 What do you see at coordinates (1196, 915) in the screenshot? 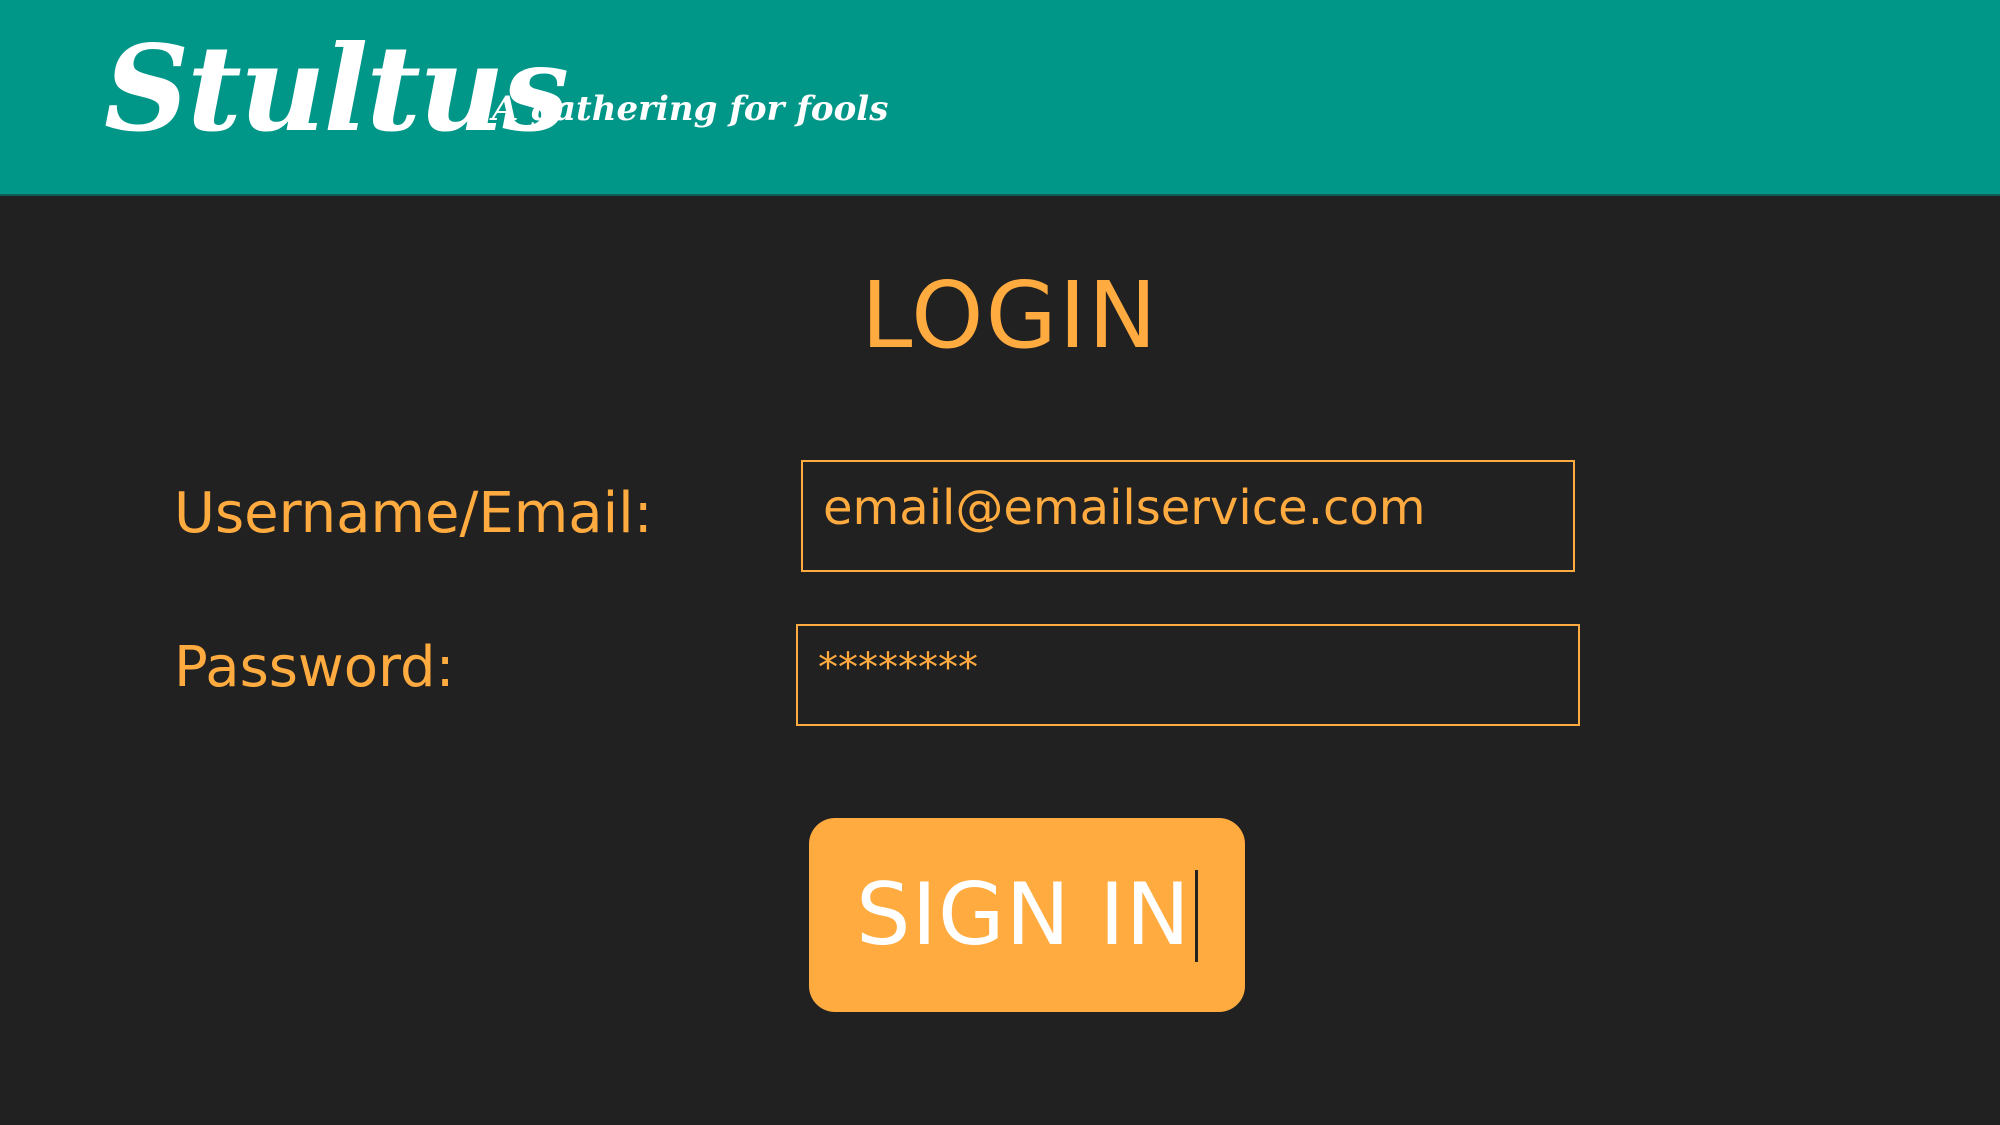
I see `text-cursor` at bounding box center [1196, 915].